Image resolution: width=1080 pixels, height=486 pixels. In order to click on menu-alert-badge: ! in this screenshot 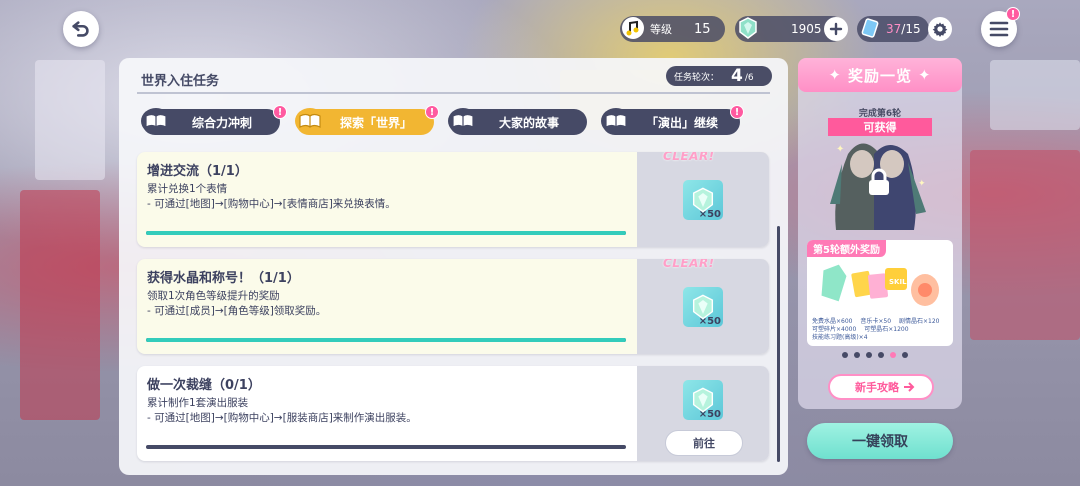, I will do `click(1013, 14)`.